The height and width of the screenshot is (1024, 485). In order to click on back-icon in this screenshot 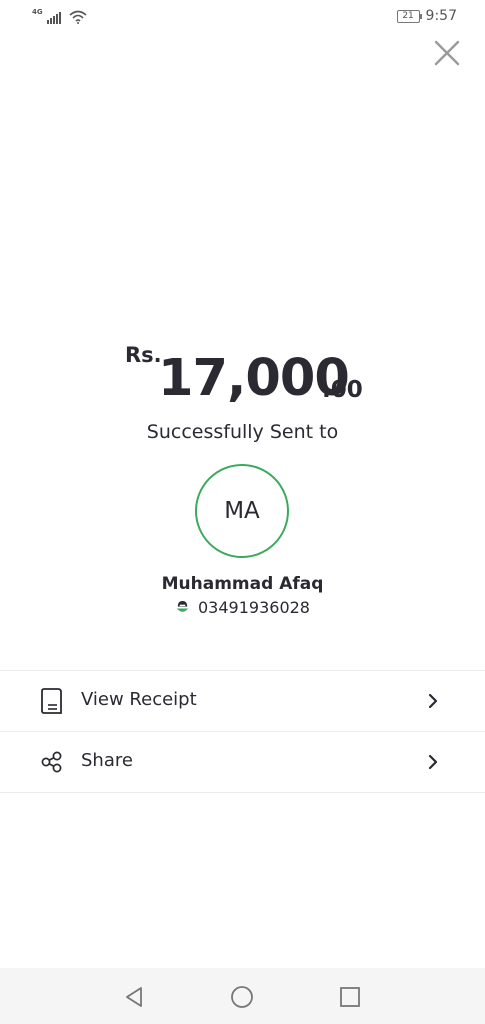, I will do `click(134, 997)`.